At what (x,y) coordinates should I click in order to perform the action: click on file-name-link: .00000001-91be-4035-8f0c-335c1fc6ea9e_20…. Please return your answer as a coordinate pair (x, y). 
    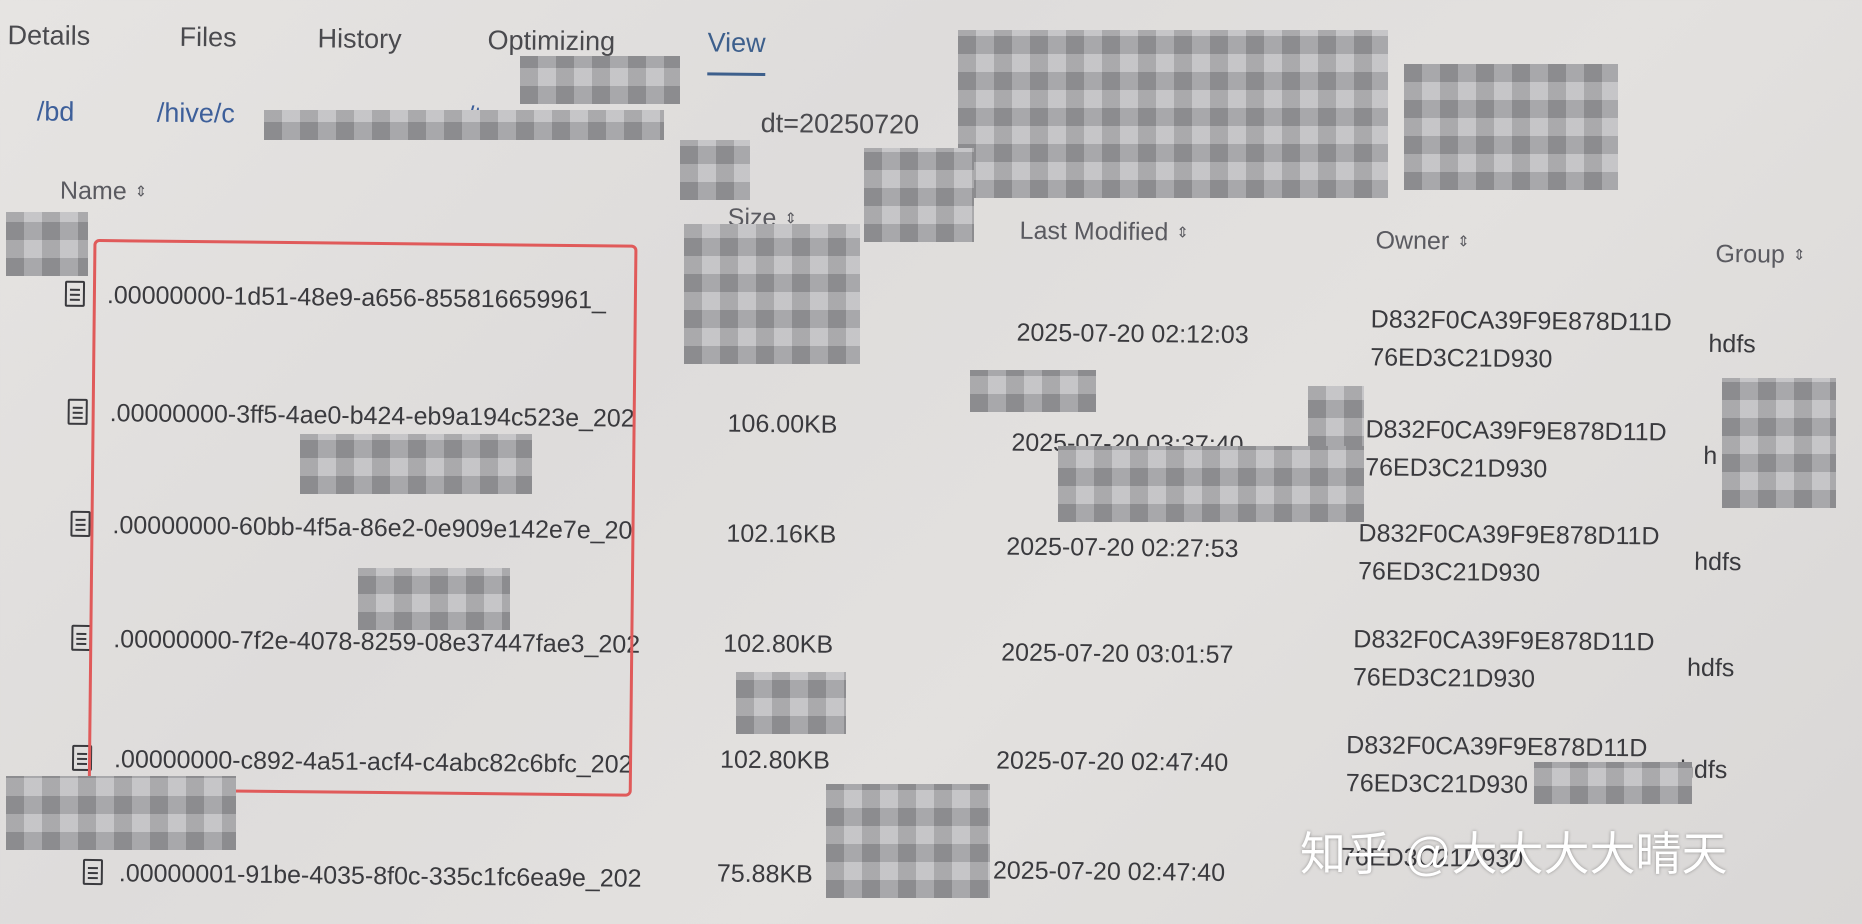
    Looking at the image, I should click on (414, 876).